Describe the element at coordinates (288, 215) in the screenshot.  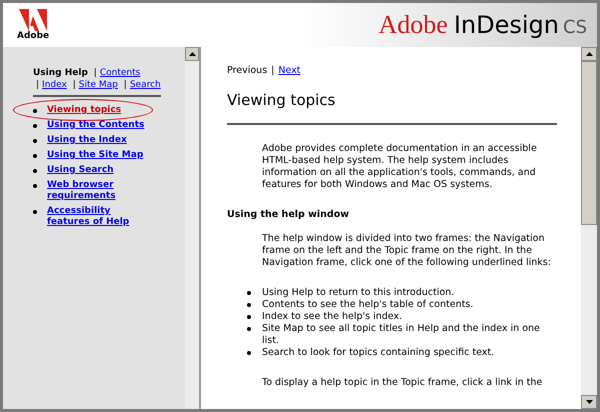
I see `section-heading: Using the help window` at that location.